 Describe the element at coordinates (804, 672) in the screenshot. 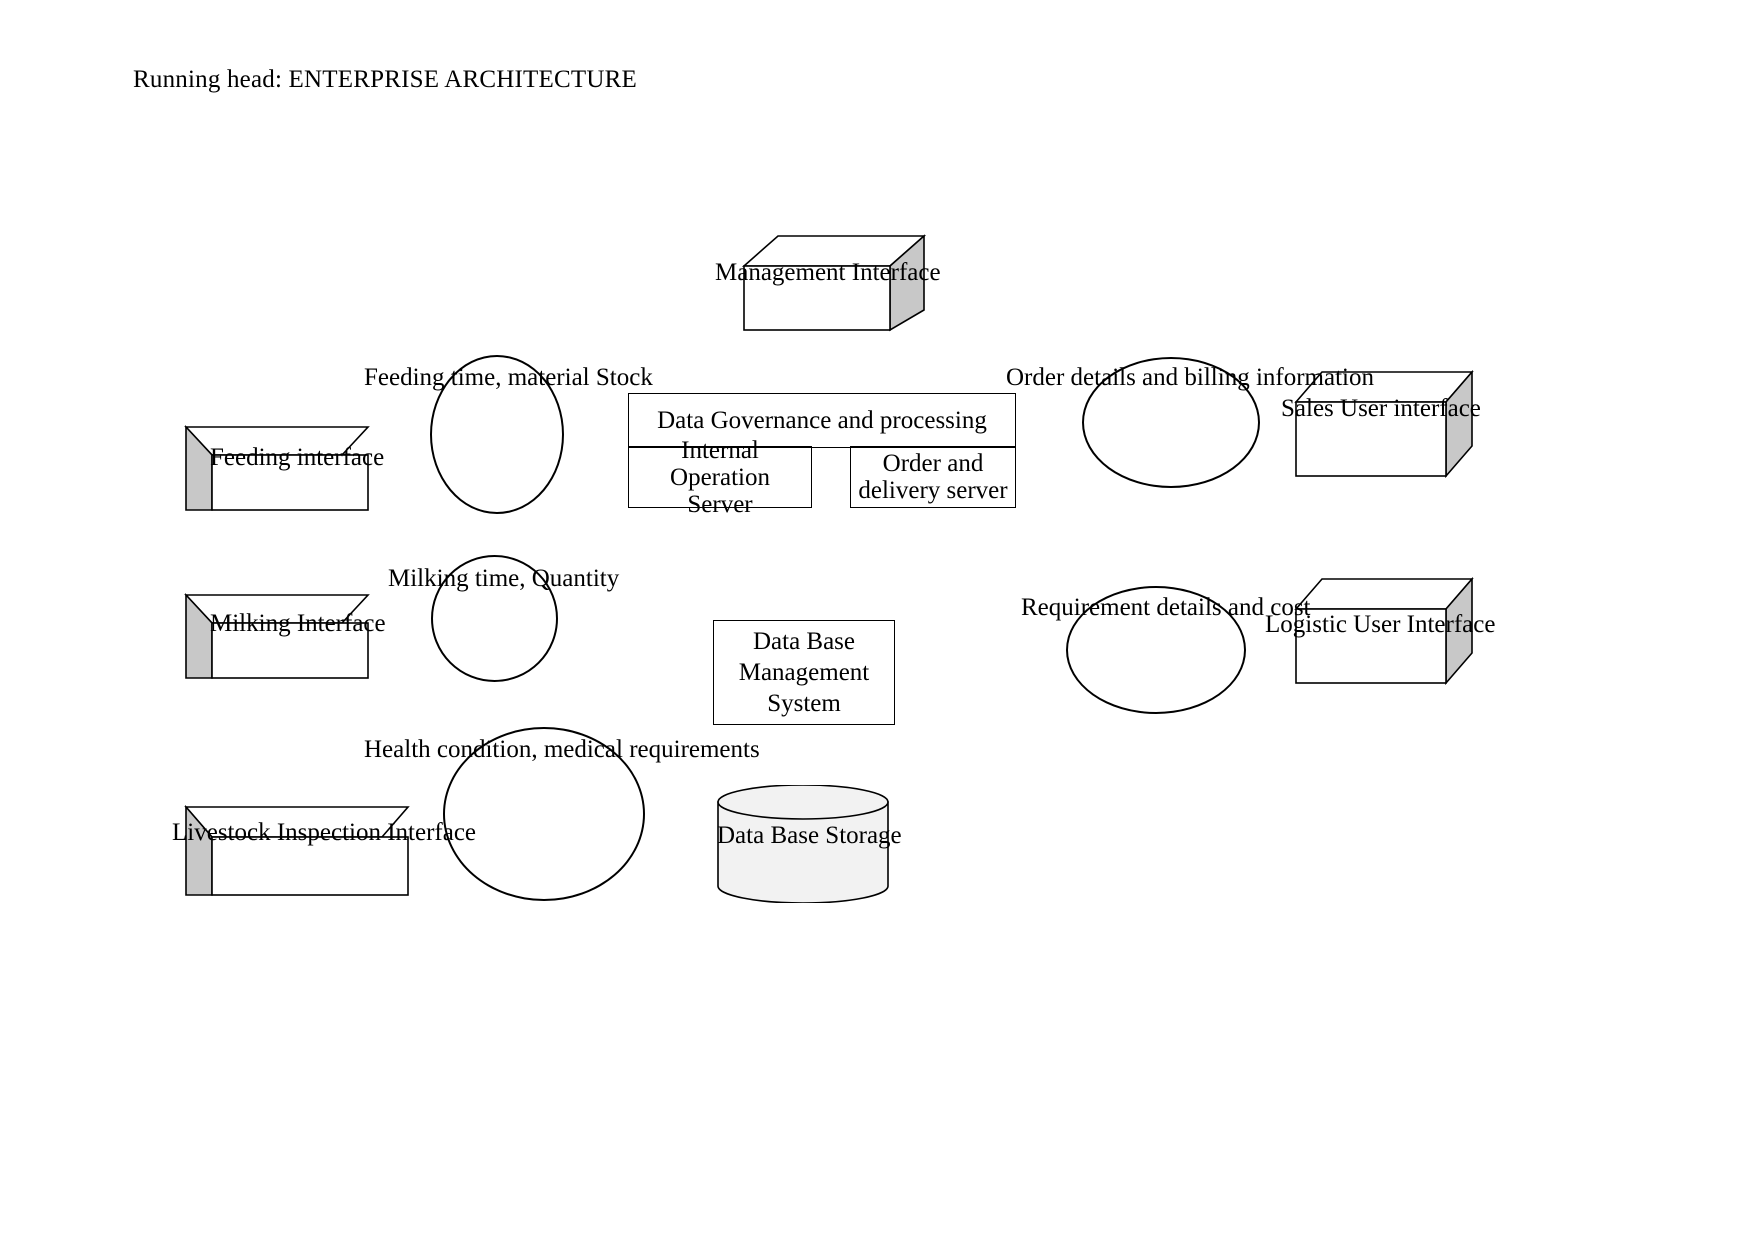

I see `node-database-management-system: Data Base Management System` at that location.